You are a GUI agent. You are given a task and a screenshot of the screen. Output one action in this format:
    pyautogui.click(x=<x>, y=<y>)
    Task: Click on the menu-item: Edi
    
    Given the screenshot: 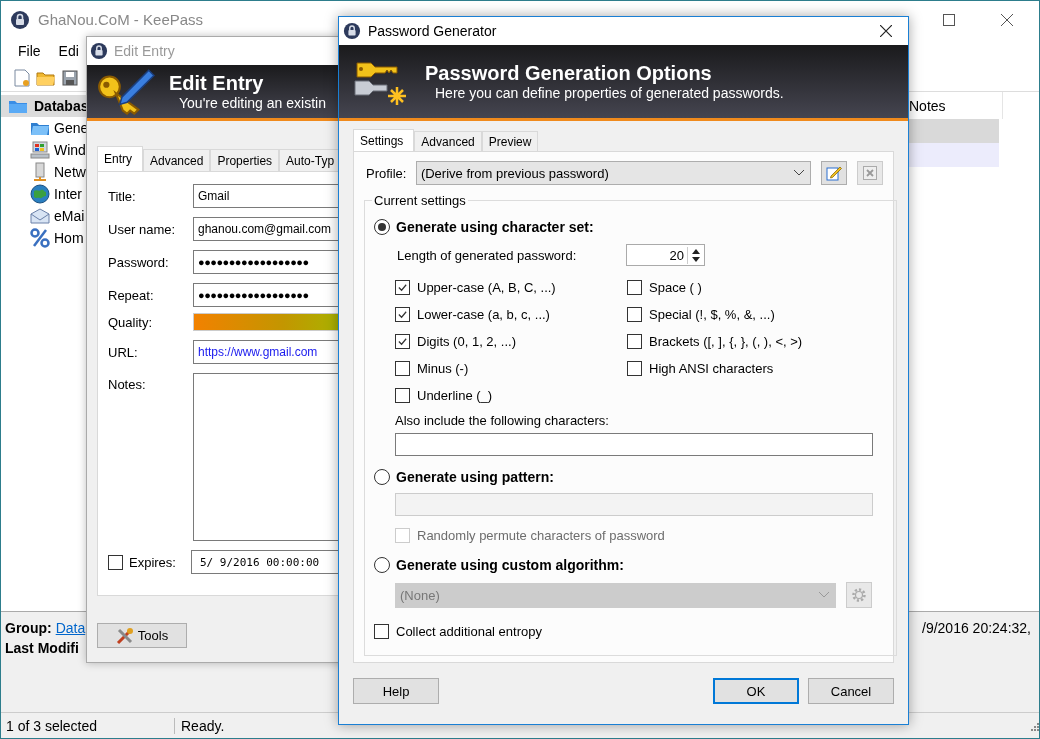 What is the action you would take?
    pyautogui.click(x=68, y=51)
    